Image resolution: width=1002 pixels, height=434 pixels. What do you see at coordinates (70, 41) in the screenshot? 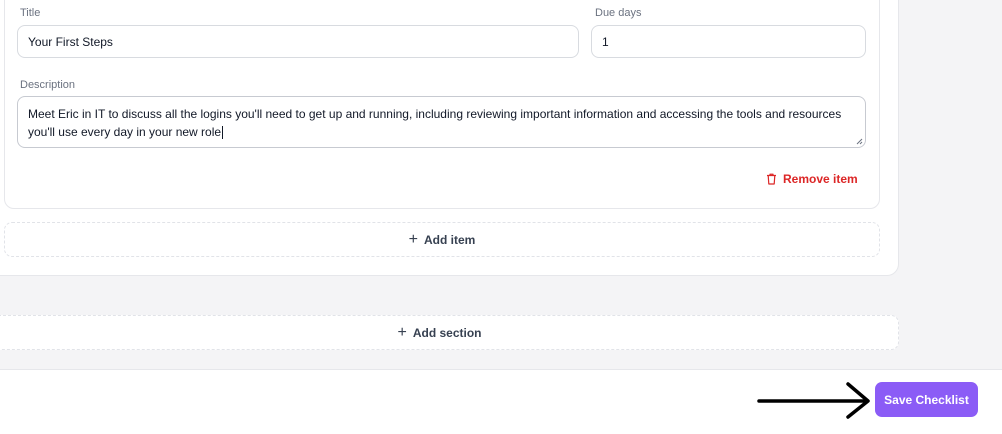
I see `title-input-value: Your First Steps` at bounding box center [70, 41].